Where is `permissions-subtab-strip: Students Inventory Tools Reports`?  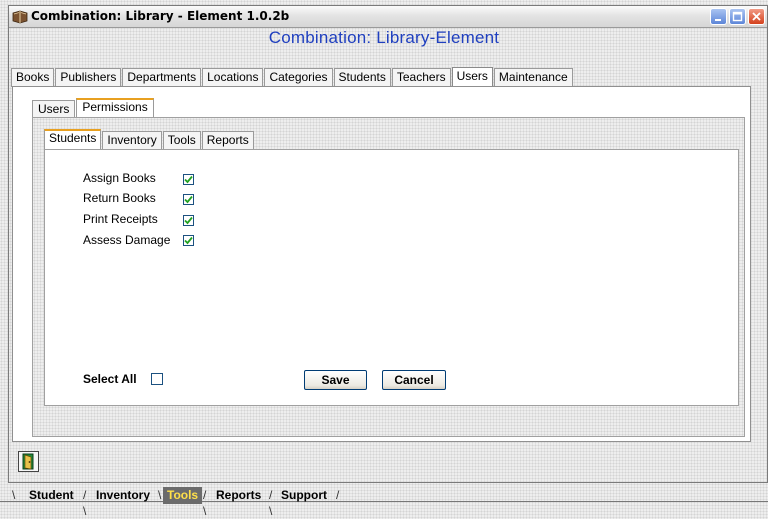 permissions-subtab-strip: Students Inventory Tools Reports is located at coordinates (149, 139).